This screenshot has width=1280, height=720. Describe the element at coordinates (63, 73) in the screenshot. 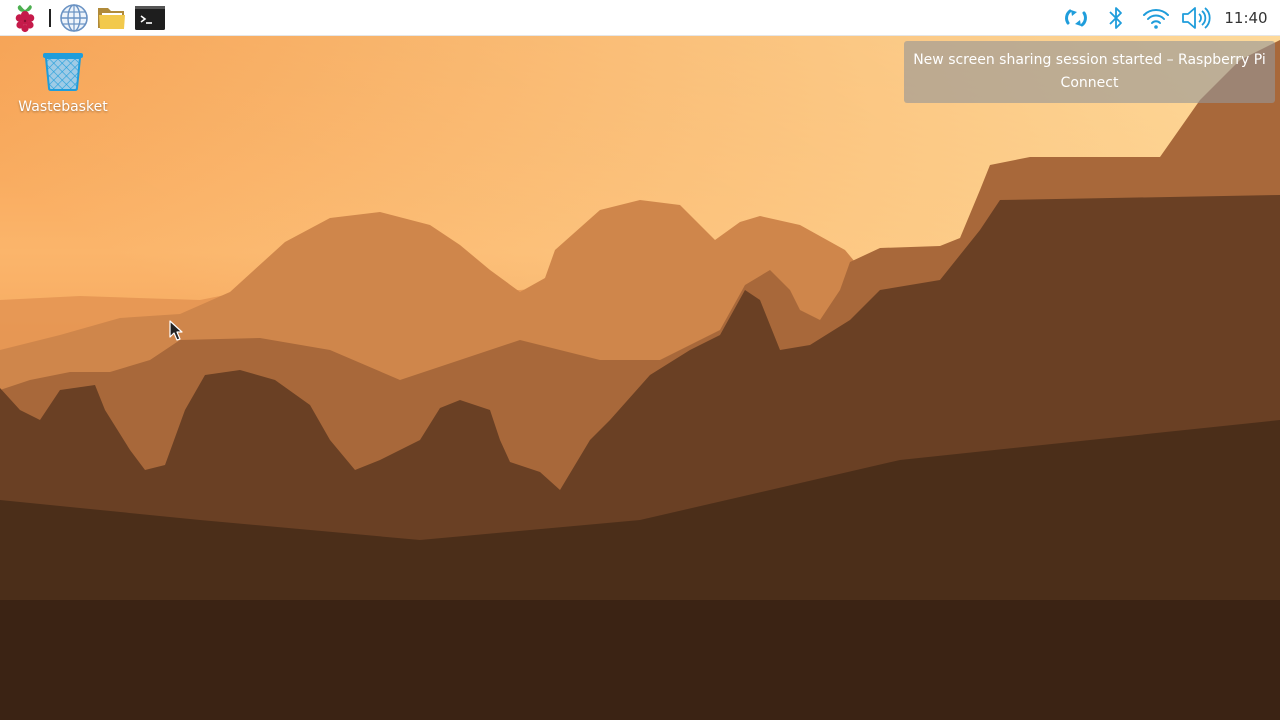

I see `trash-icon` at that location.